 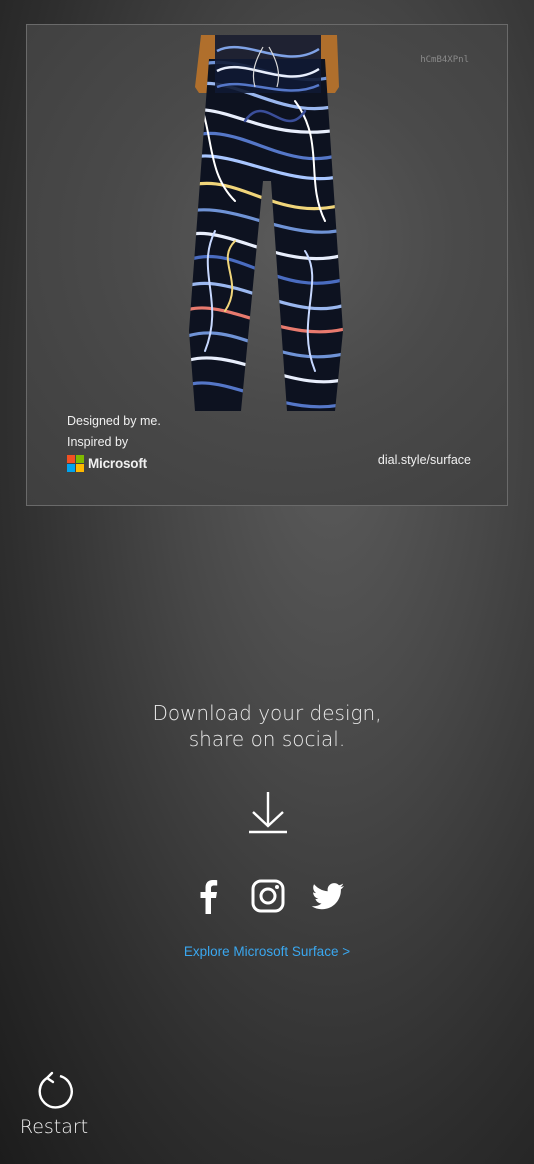 I want to click on restart-icon, so click(x=55, y=1090).